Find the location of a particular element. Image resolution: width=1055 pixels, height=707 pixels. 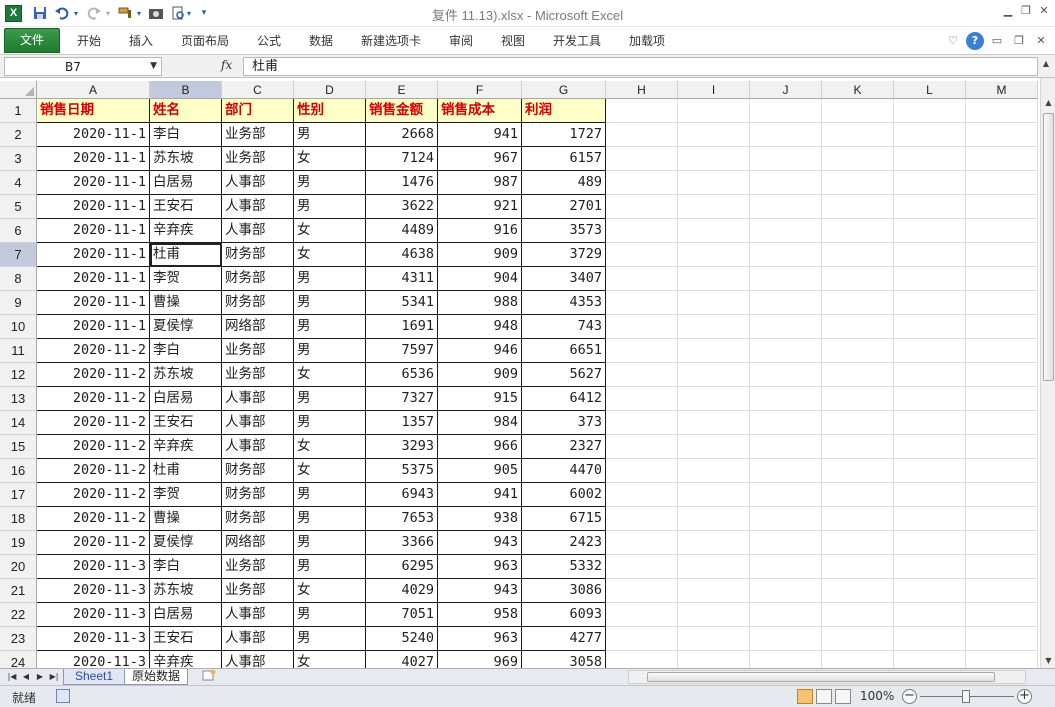

table-cell: 6651 is located at coordinates (564, 351).